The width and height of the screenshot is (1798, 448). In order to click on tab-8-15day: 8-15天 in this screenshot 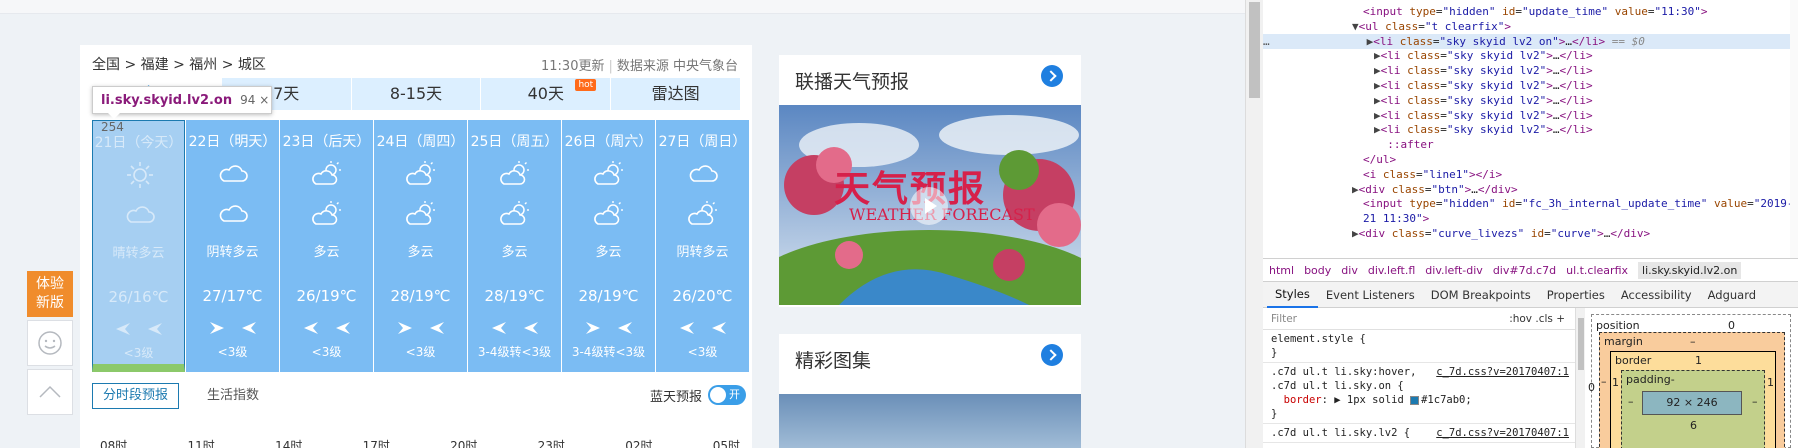, I will do `click(417, 94)`.